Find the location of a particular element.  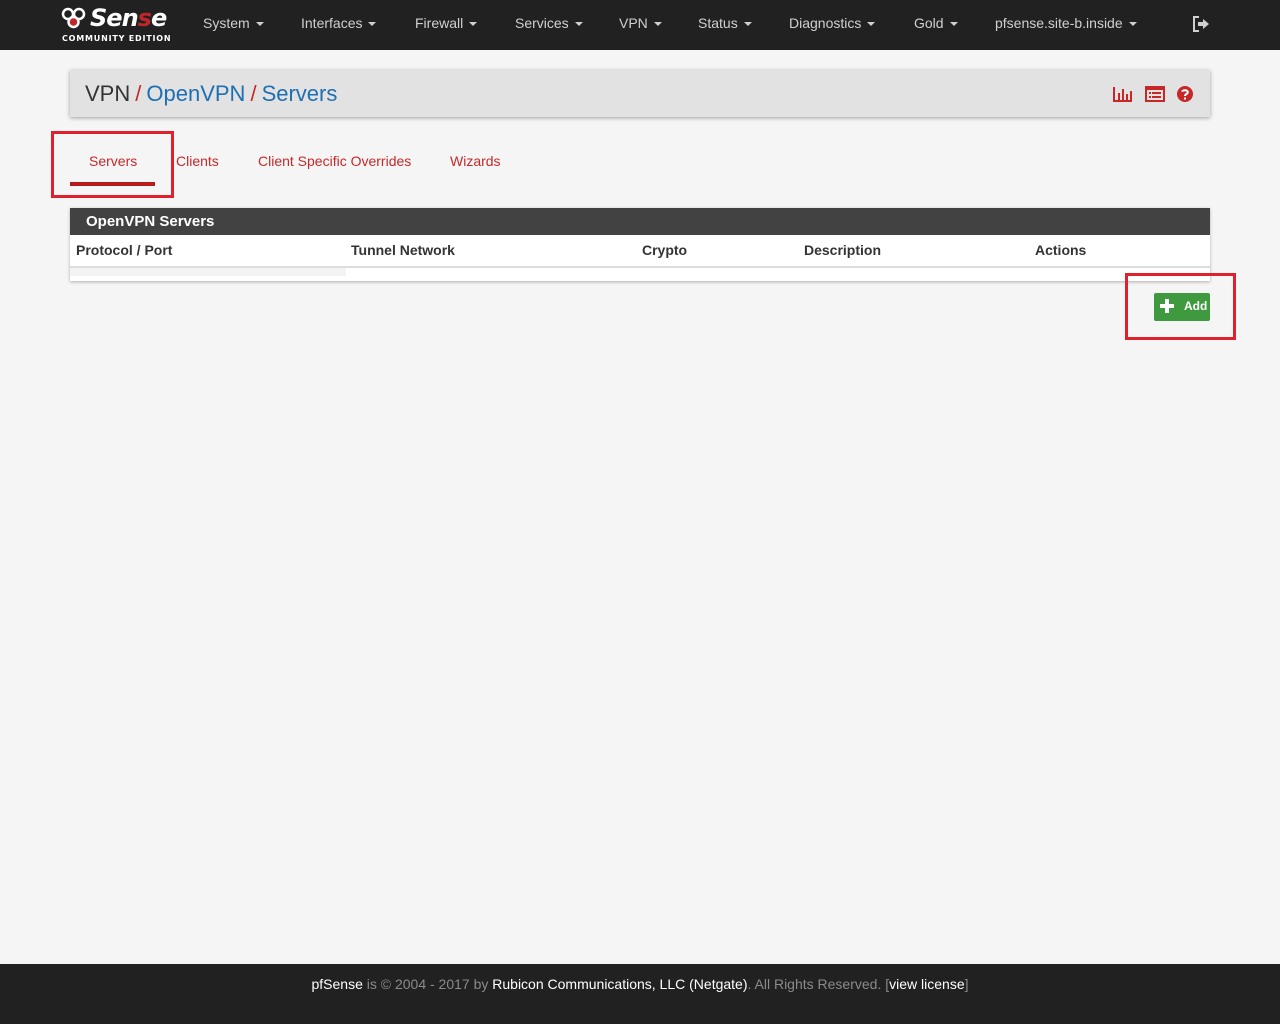

highlight-add-button is located at coordinates (1180, 306).